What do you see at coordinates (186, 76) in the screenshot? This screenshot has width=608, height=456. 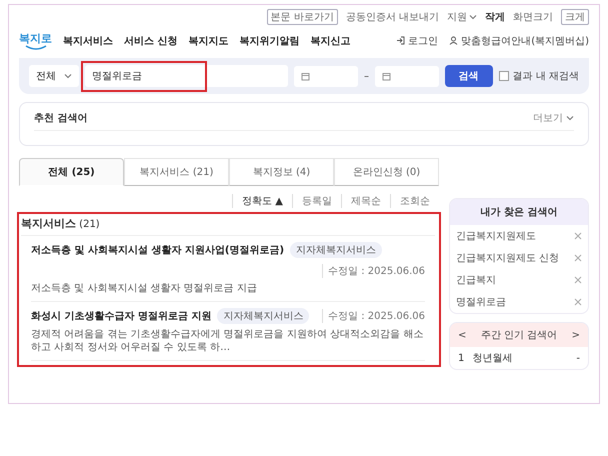 I see `search-field: 명절위로금` at bounding box center [186, 76].